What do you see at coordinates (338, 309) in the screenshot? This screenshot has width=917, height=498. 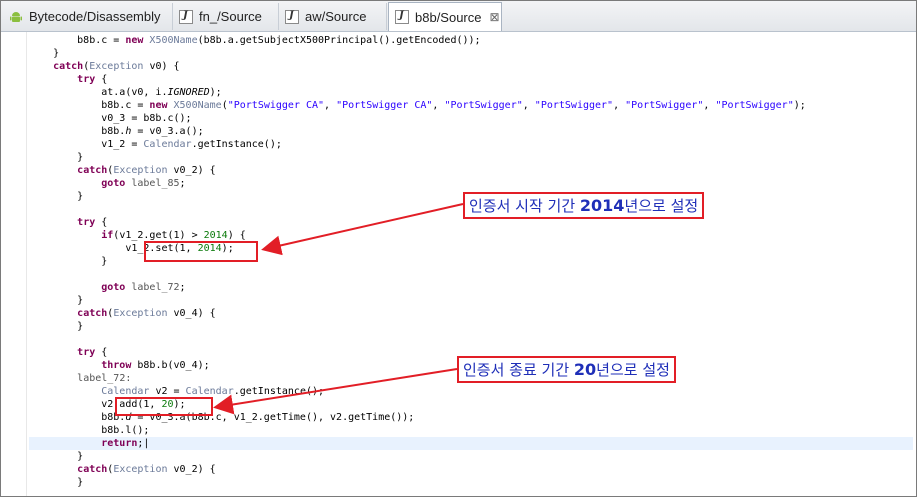 I see `annotation-arrows` at bounding box center [338, 309].